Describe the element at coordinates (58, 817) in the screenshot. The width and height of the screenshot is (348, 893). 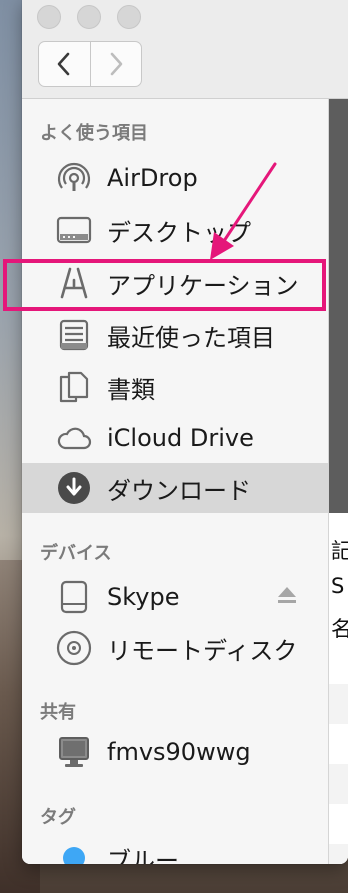
I see `tags-section-title: タグ` at that location.